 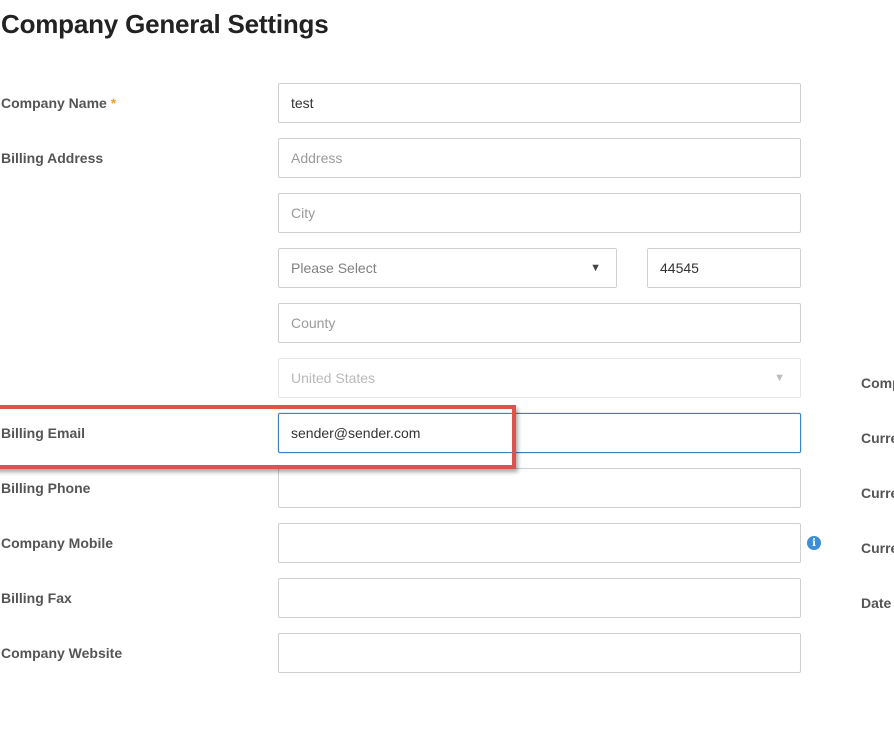 I want to click on right-column-label: Comp, so click(x=877, y=383).